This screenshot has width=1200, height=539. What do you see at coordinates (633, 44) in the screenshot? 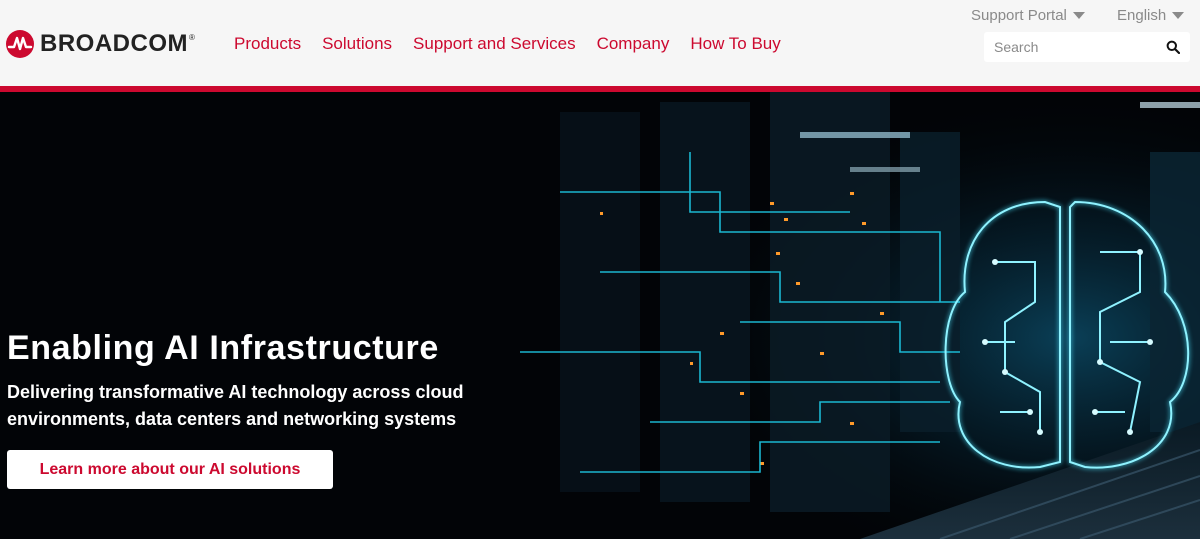
I see `nav-company: Company` at bounding box center [633, 44].